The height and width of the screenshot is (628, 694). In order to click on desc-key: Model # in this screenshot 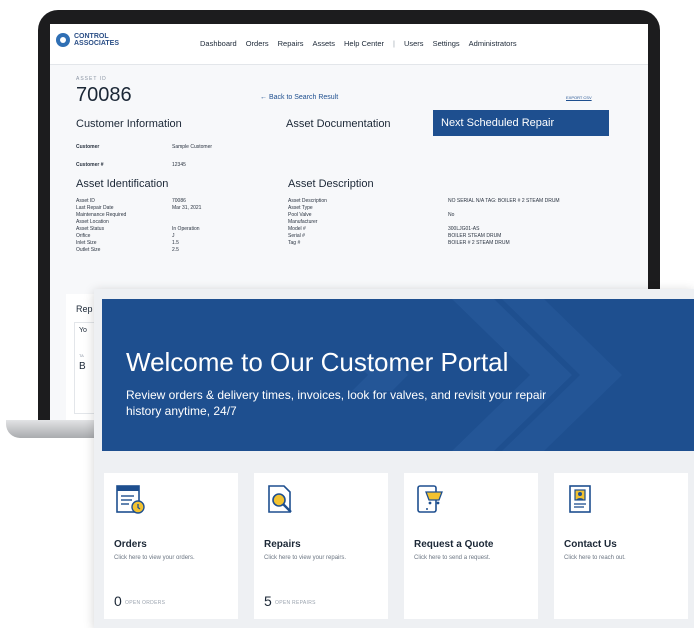, I will do `click(297, 229)`.